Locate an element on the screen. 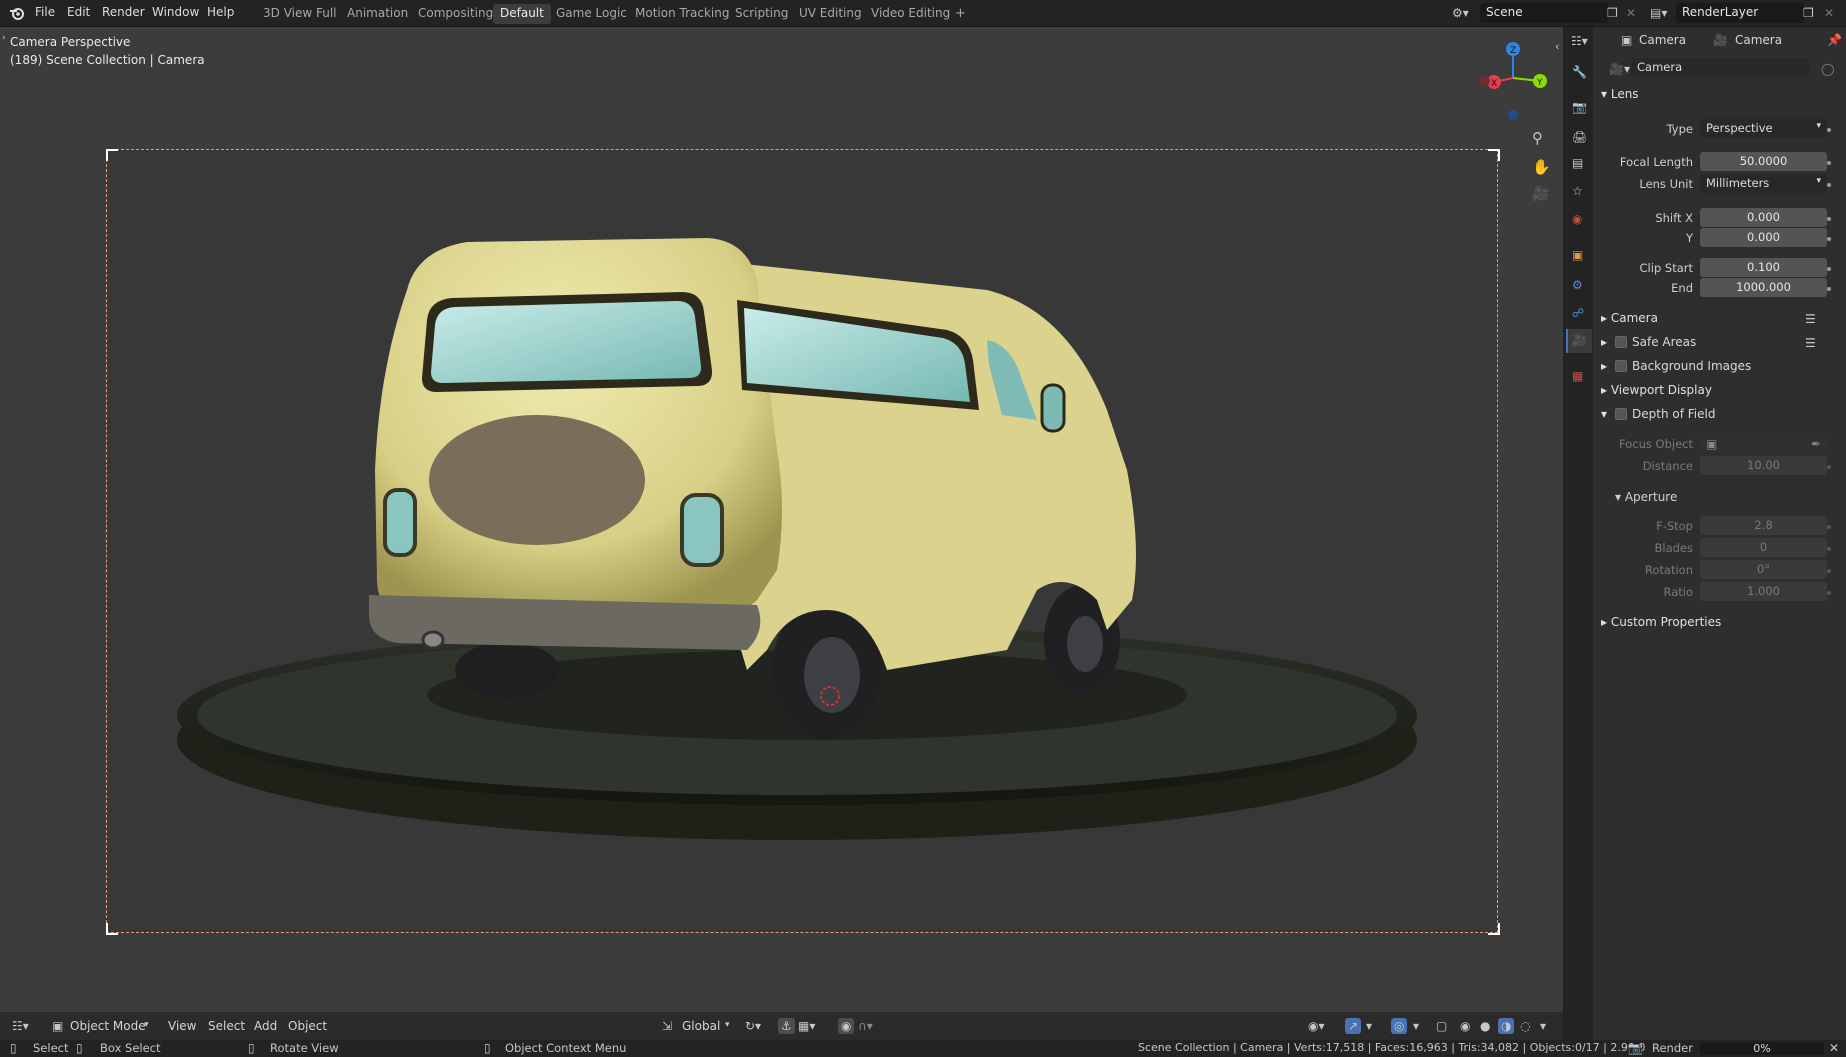 The height and width of the screenshot is (1057, 1846). scene-icon: ⚙▾ is located at coordinates (1460, 13).